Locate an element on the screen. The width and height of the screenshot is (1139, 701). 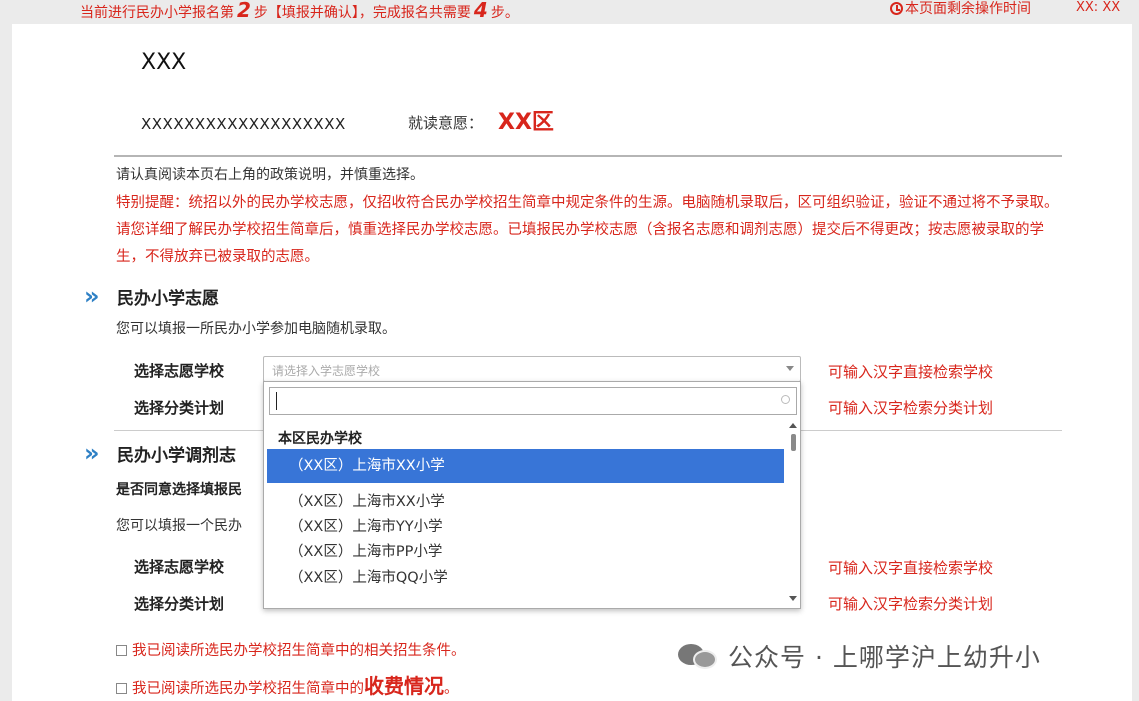
scrollbar-thumb is located at coordinates (793, 442).